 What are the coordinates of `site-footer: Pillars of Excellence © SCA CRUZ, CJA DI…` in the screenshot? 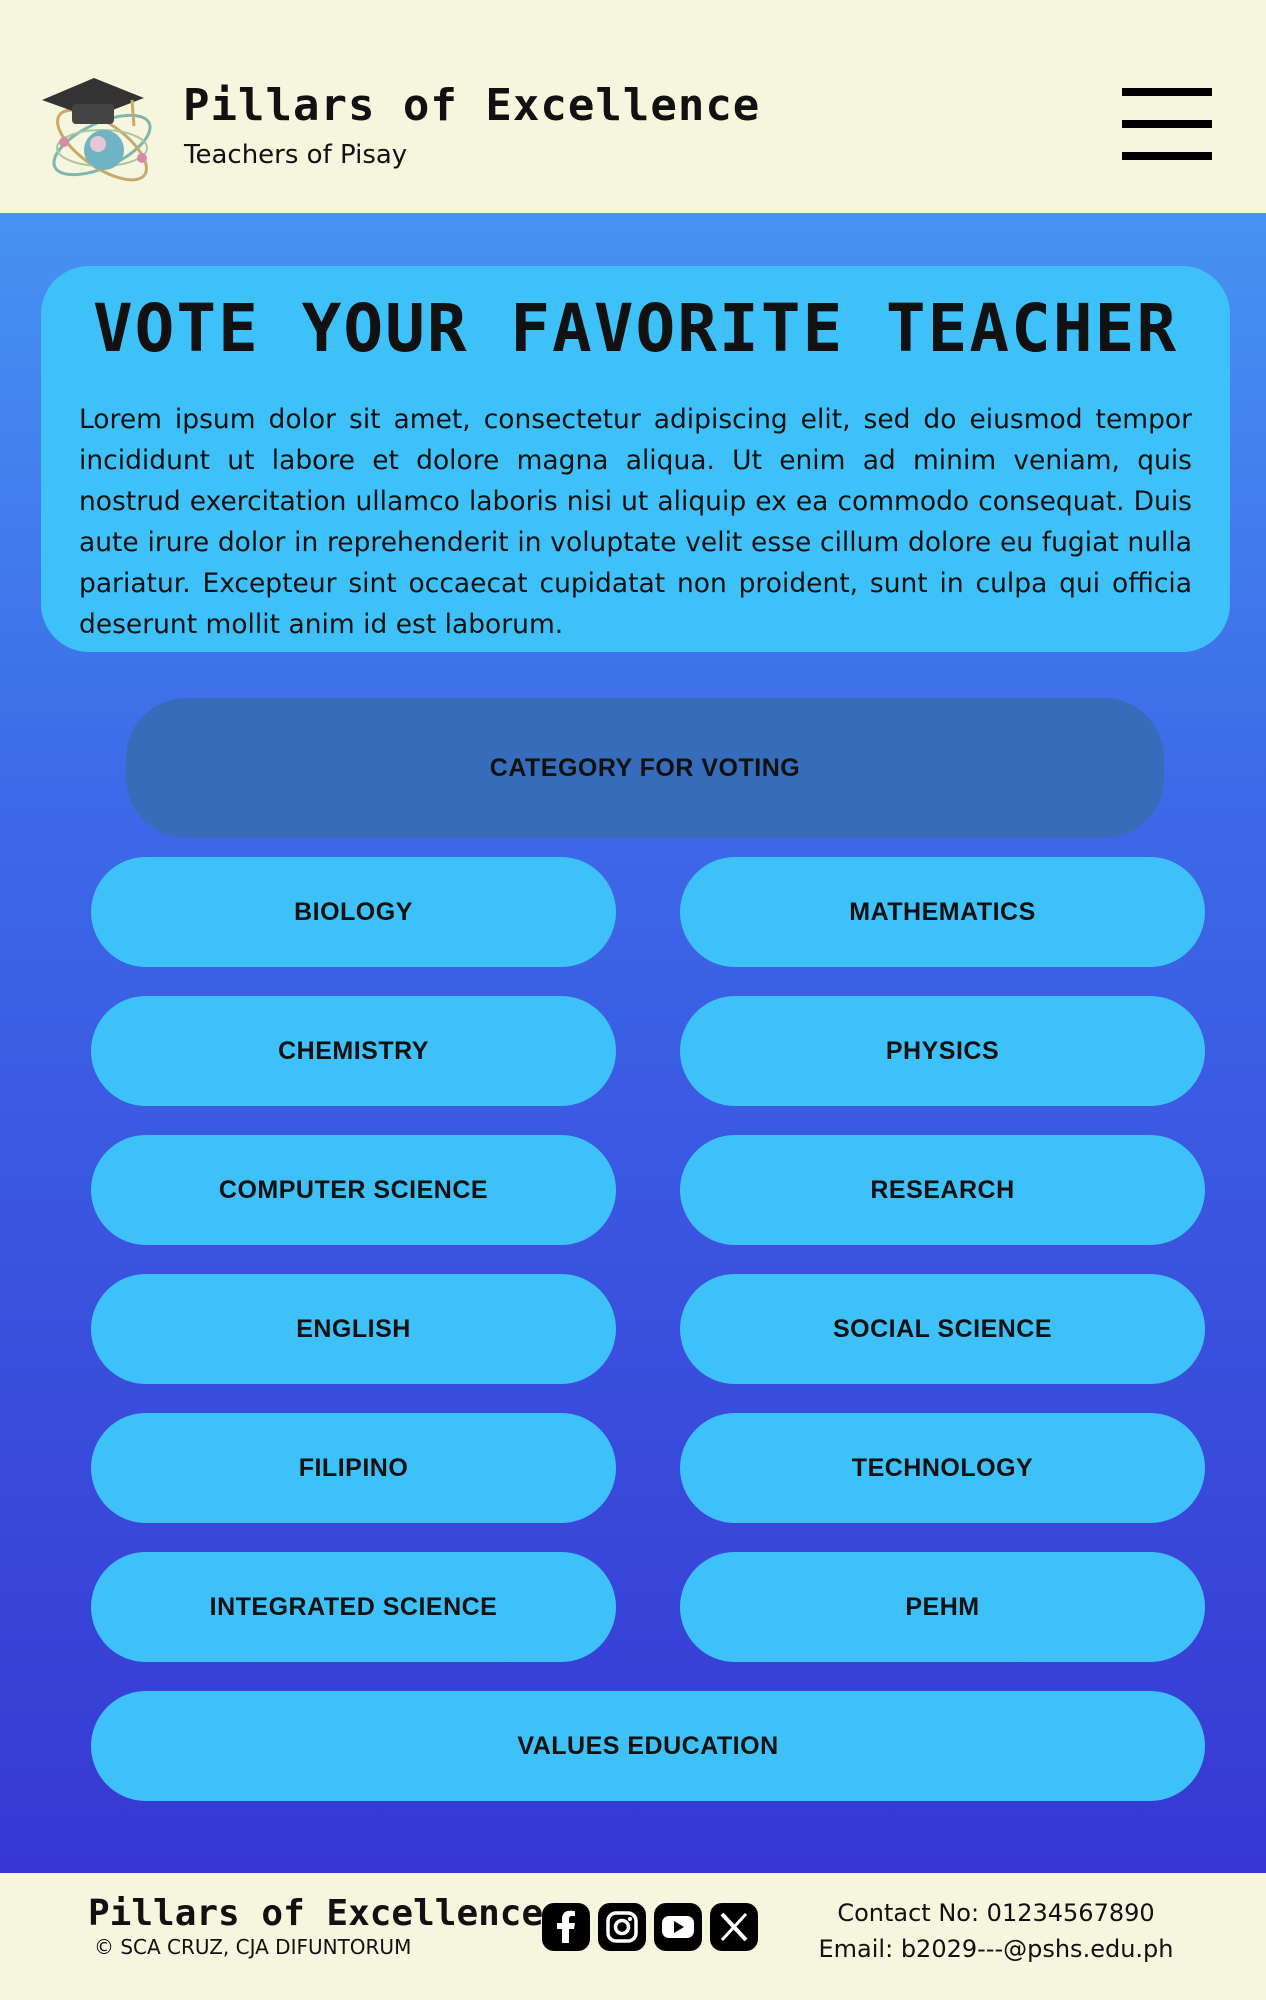 It's located at (633, 1936).